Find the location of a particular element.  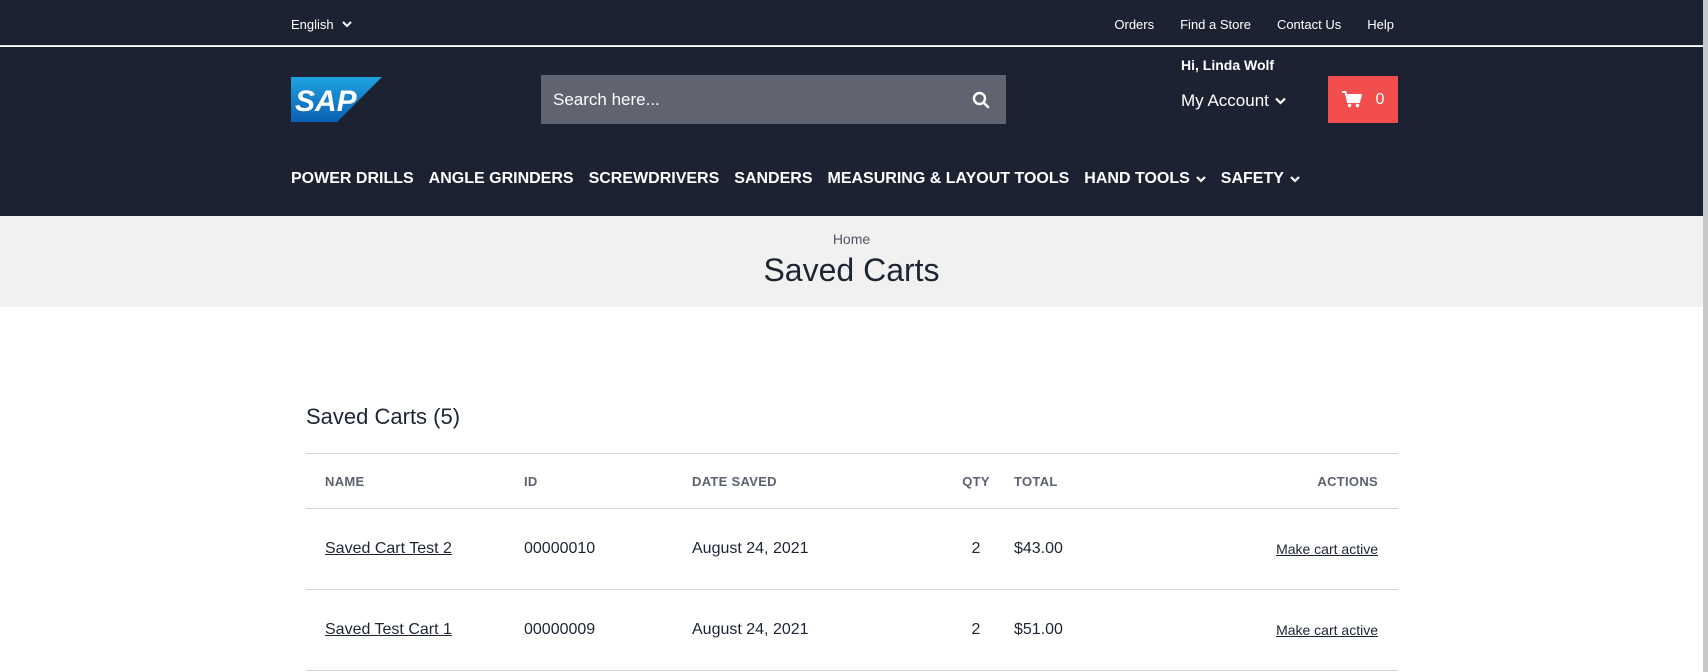

page-header-band: Home Saved Carts is located at coordinates (854, 261).